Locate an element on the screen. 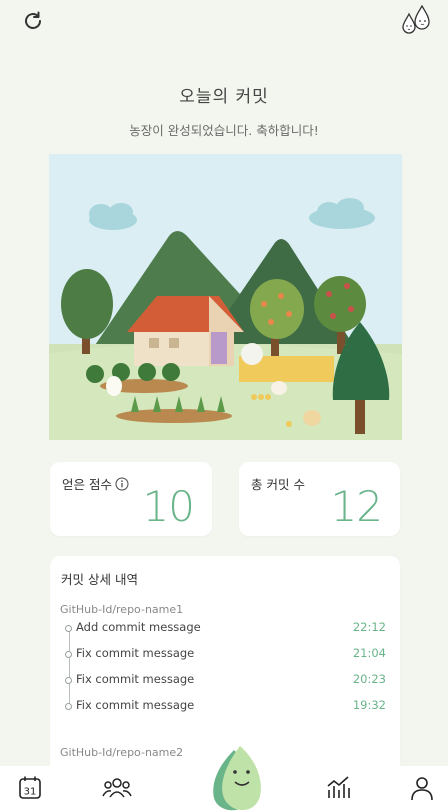  home-mascot-button is located at coordinates (235, 777).